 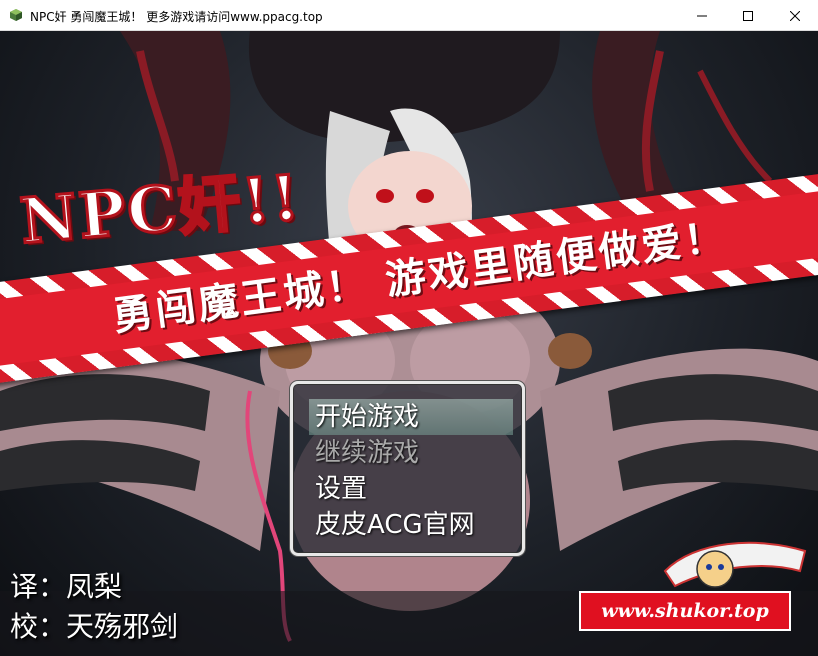 What do you see at coordinates (38, 586) in the screenshot?
I see `translator-label: 译：` at bounding box center [38, 586].